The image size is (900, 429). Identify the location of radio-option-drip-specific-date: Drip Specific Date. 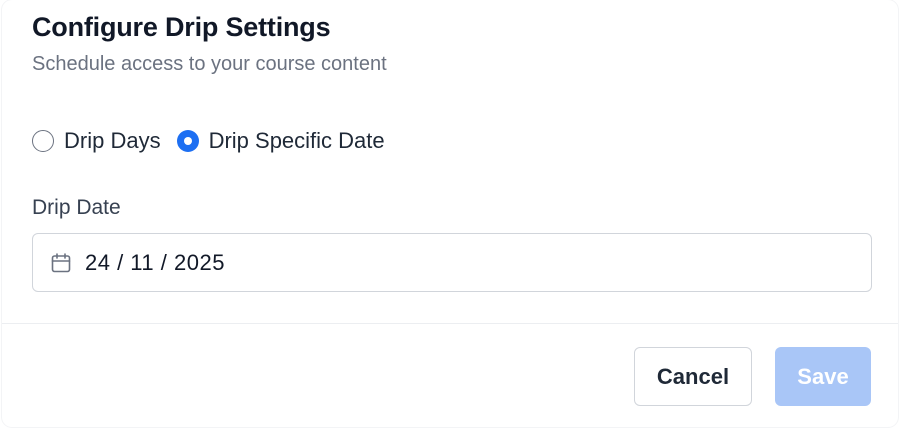
(280, 141).